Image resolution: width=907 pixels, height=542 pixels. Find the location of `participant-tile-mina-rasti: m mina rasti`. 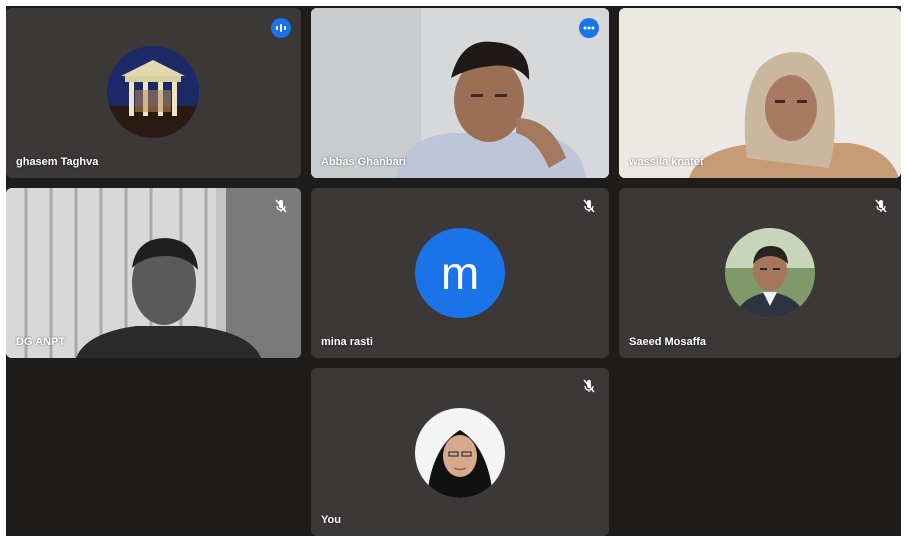

participant-tile-mina-rasti: m mina rasti is located at coordinates (460, 273).